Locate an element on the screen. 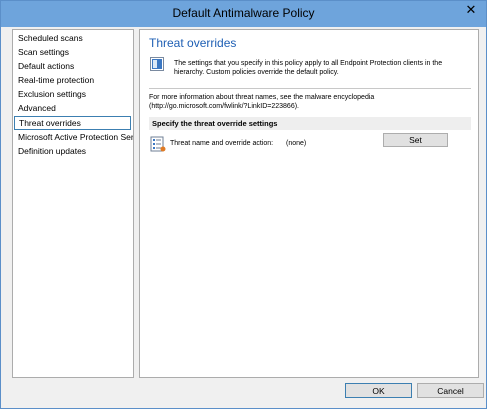  nav-item-scan-settings: Scan settings is located at coordinates (73, 52).